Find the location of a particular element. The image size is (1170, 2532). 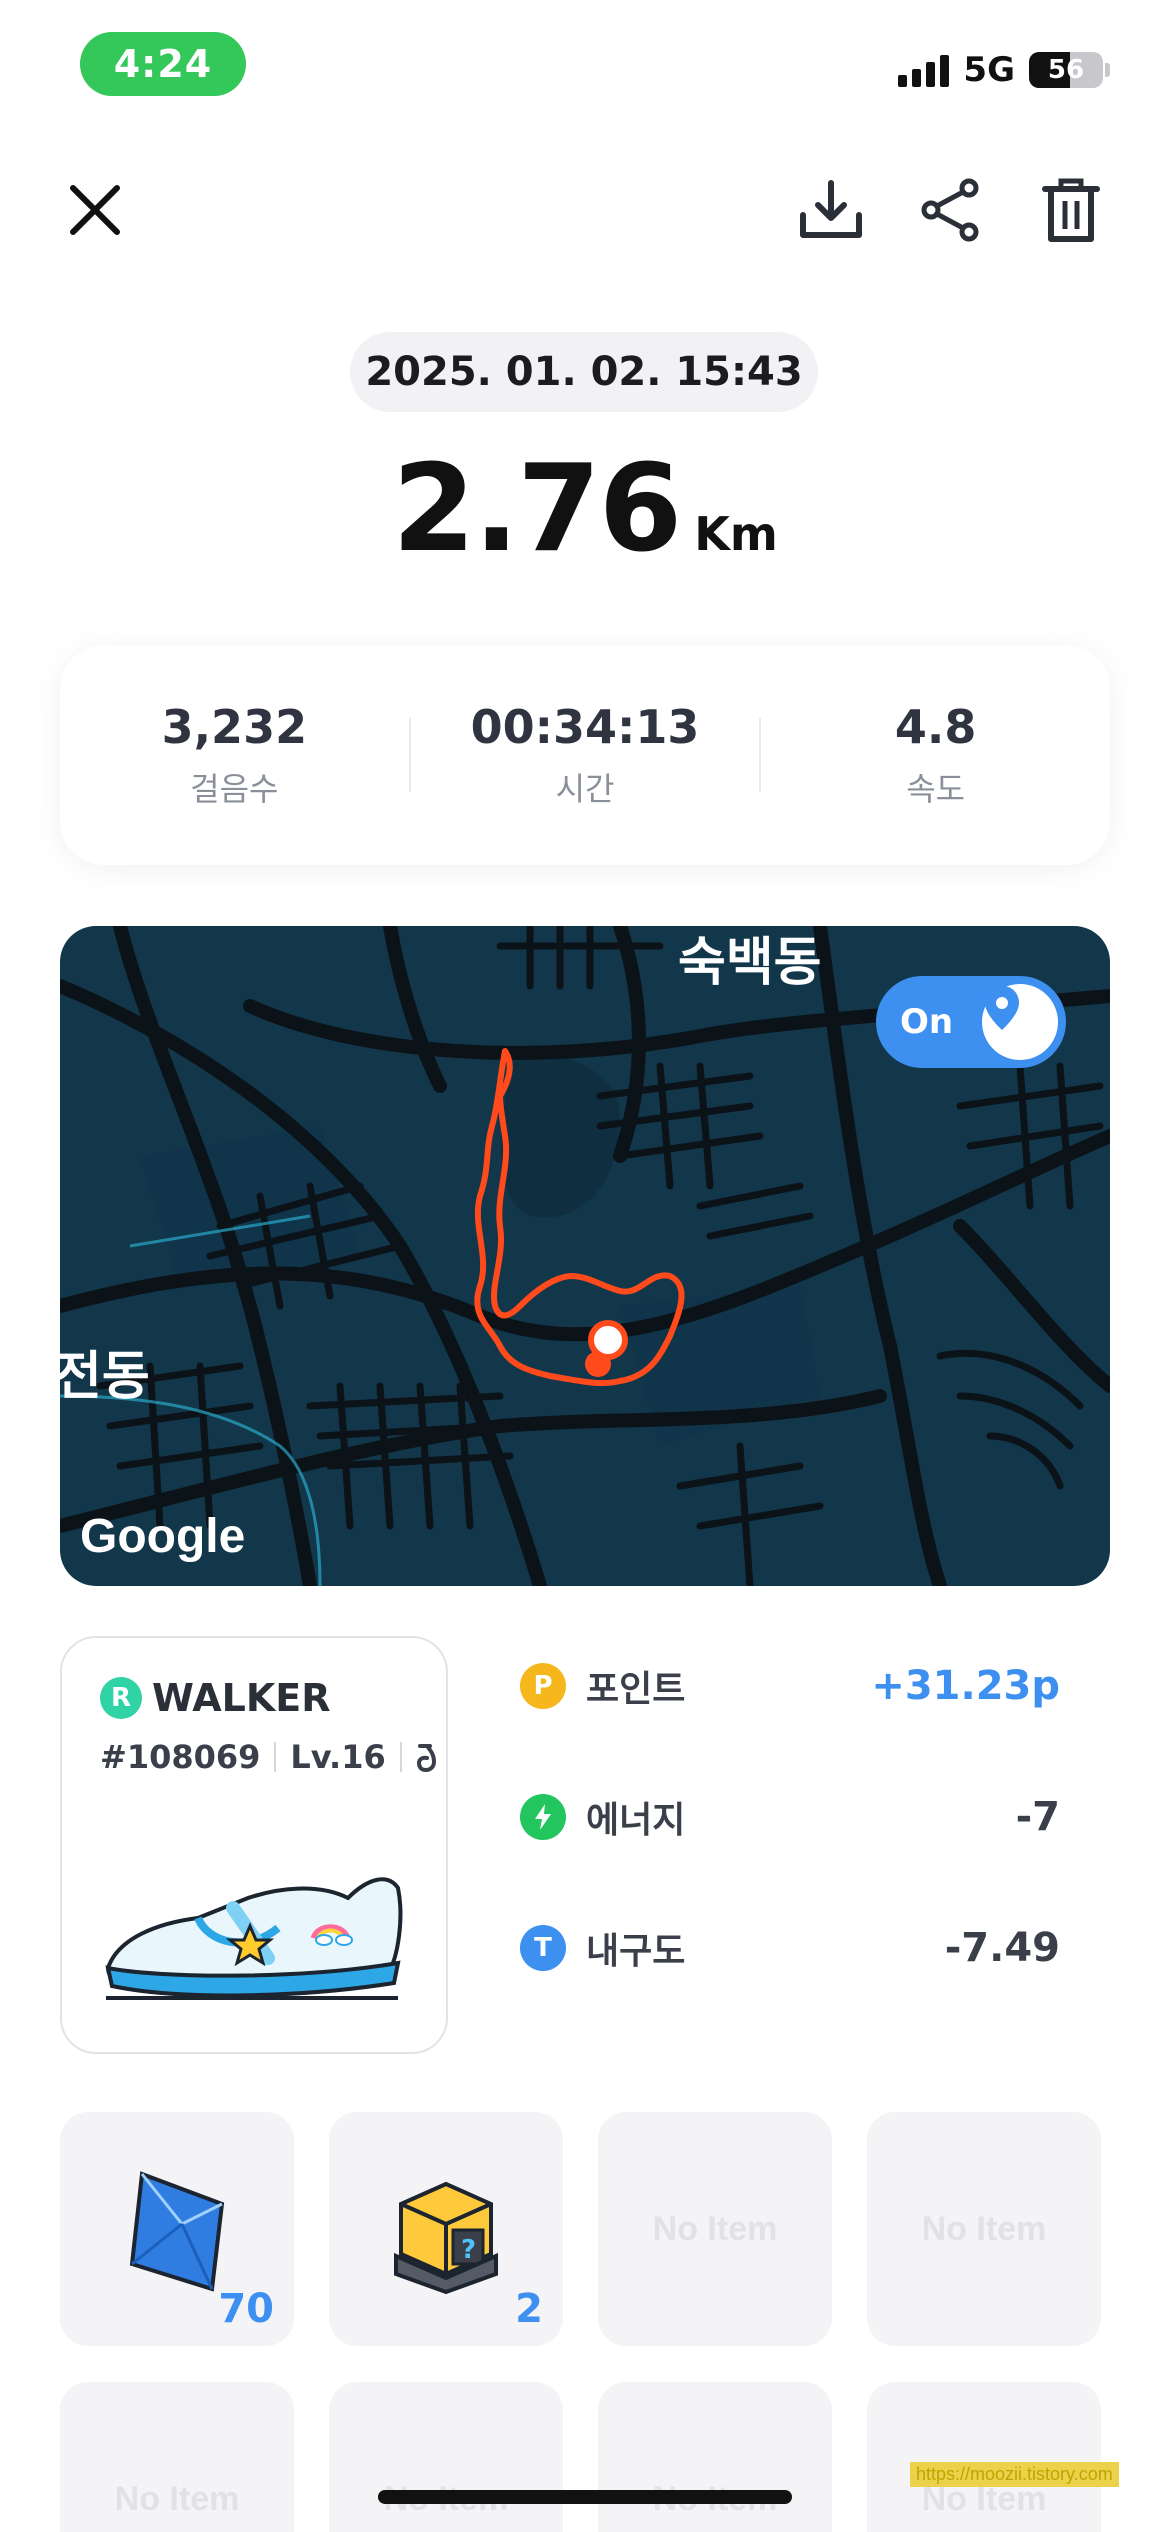

energy-icon is located at coordinates (543, 1817).